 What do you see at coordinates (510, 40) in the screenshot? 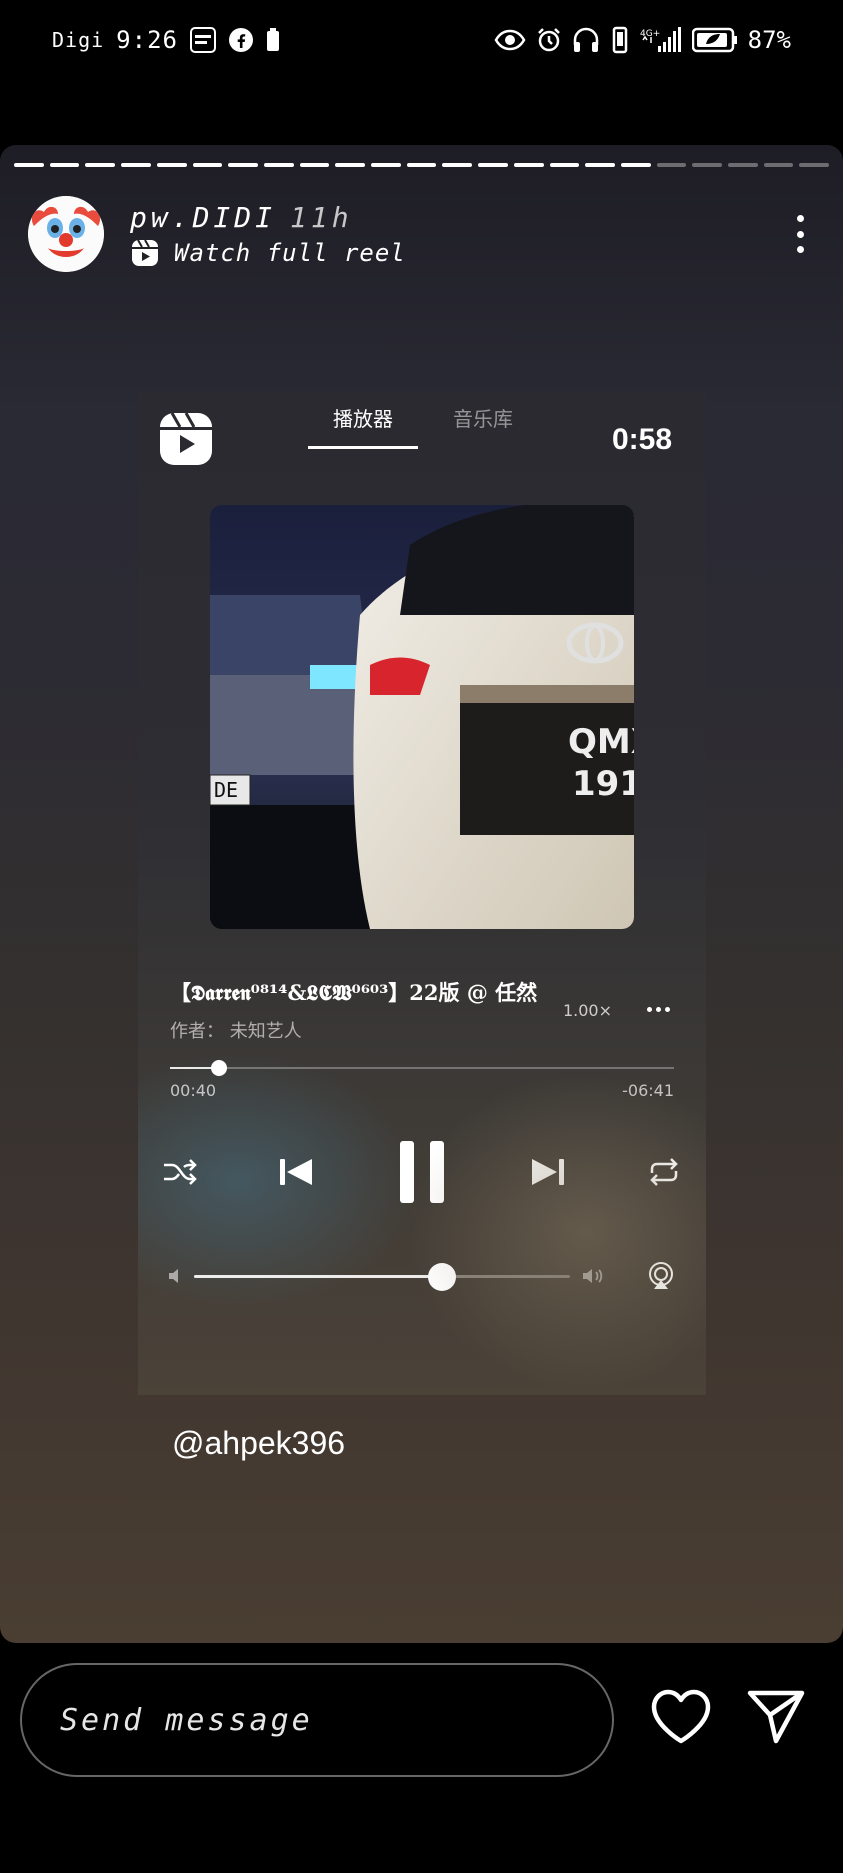
I see `eye-icon` at bounding box center [510, 40].